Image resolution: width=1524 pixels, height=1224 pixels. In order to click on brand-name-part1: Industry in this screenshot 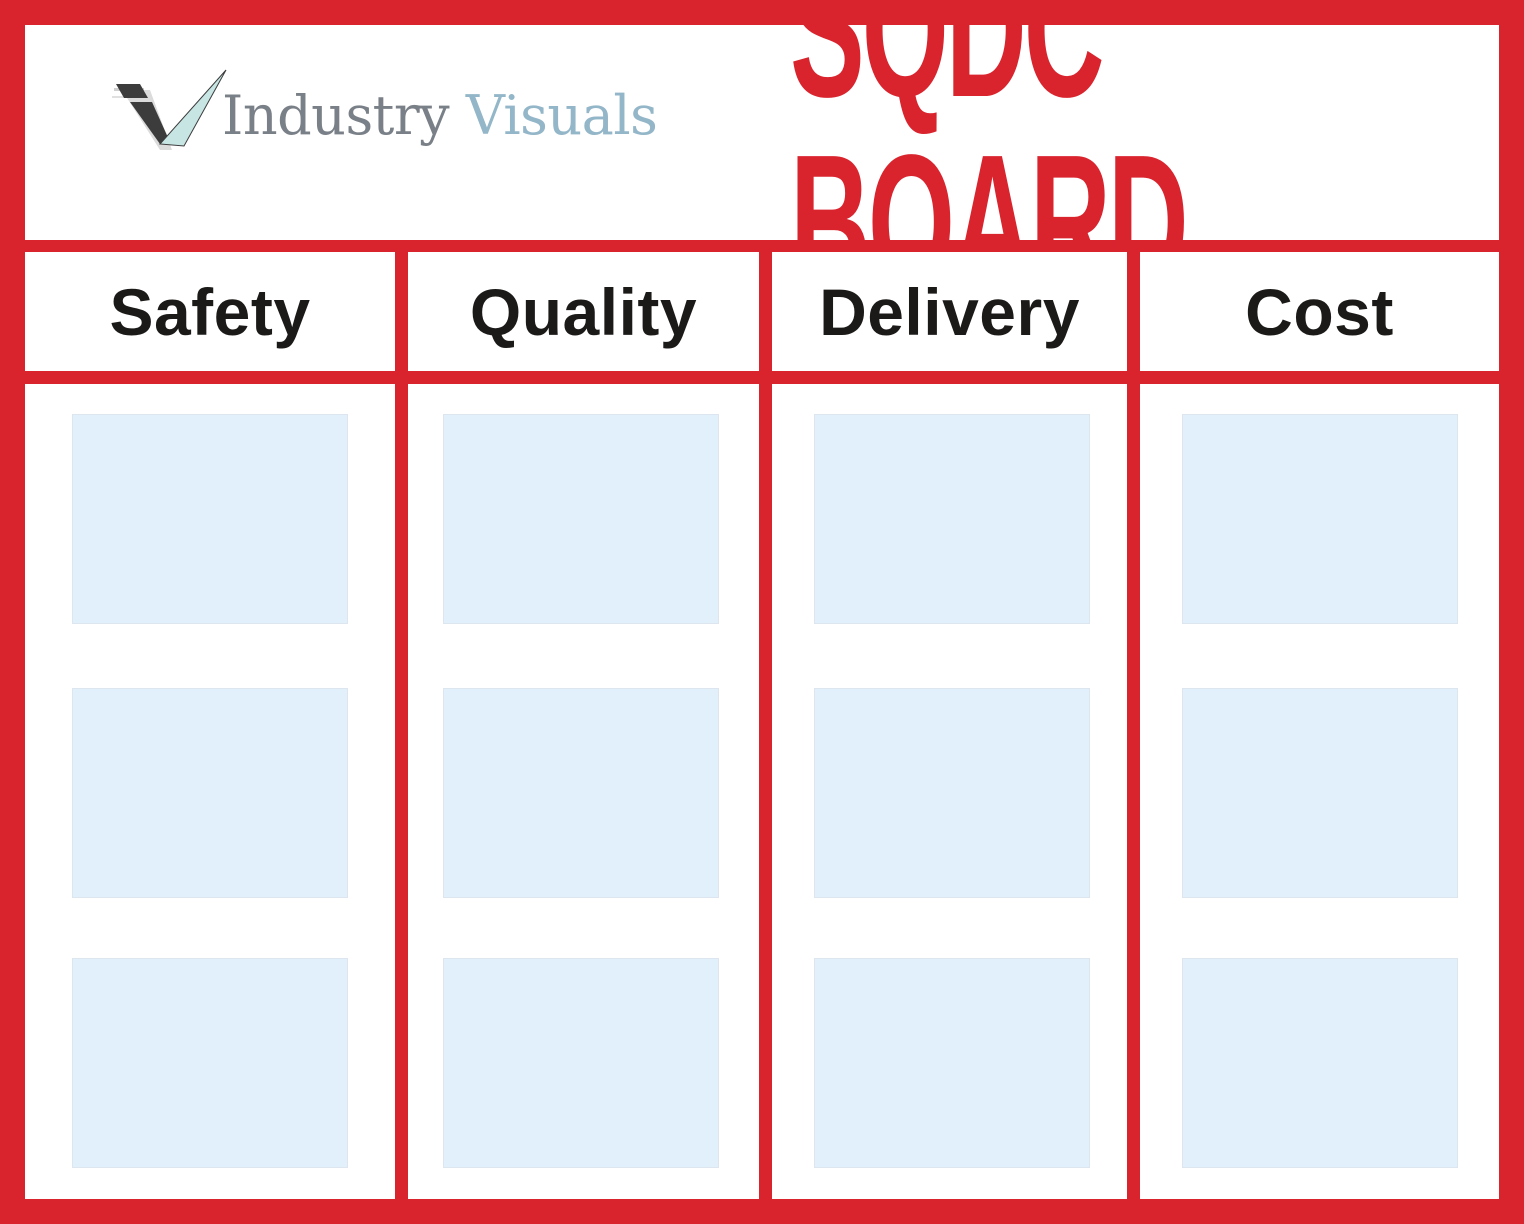, I will do `click(336, 115)`.